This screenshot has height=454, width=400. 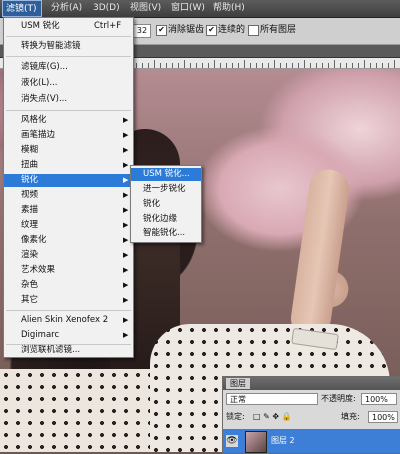 What do you see at coordinates (161, 30) in the screenshot?
I see `antialias-checkbox: ✔` at bounding box center [161, 30].